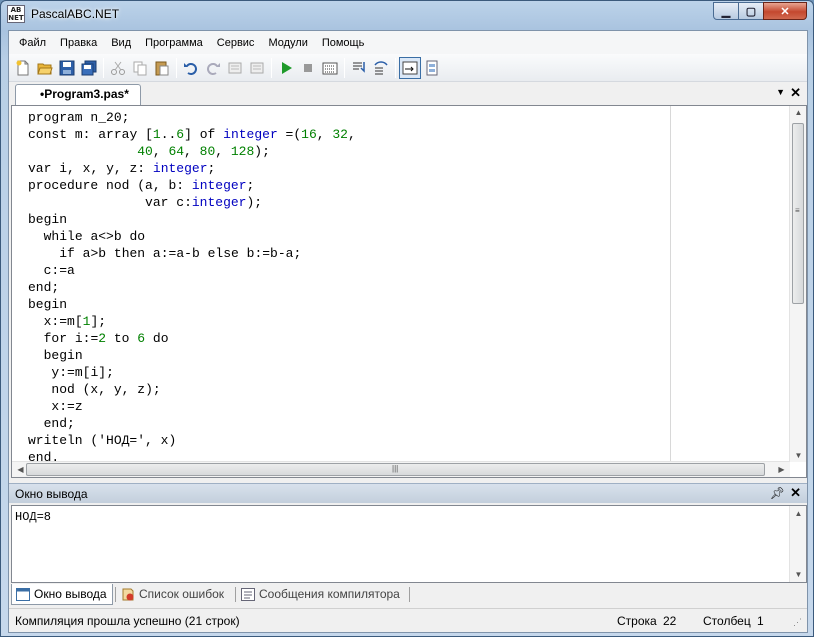 This screenshot has width=814, height=637. What do you see at coordinates (67, 68) in the screenshot?
I see `save-button` at bounding box center [67, 68].